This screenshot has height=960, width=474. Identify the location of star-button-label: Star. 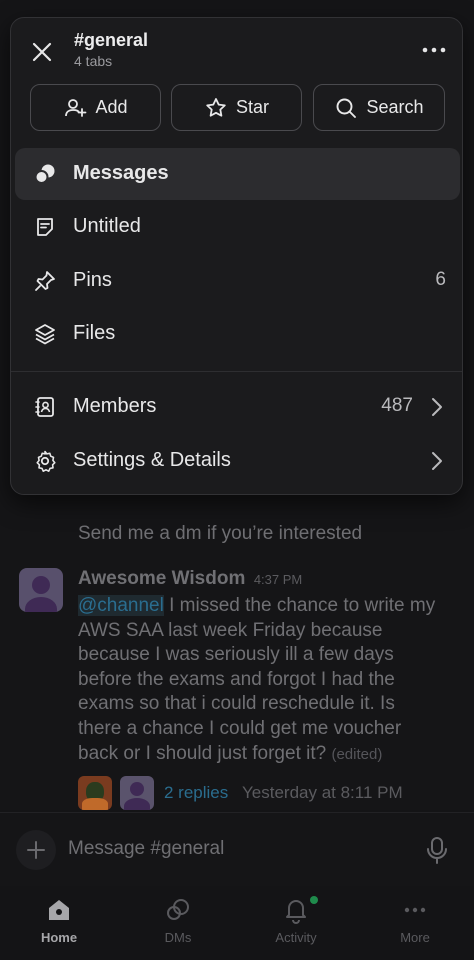
(252, 107).